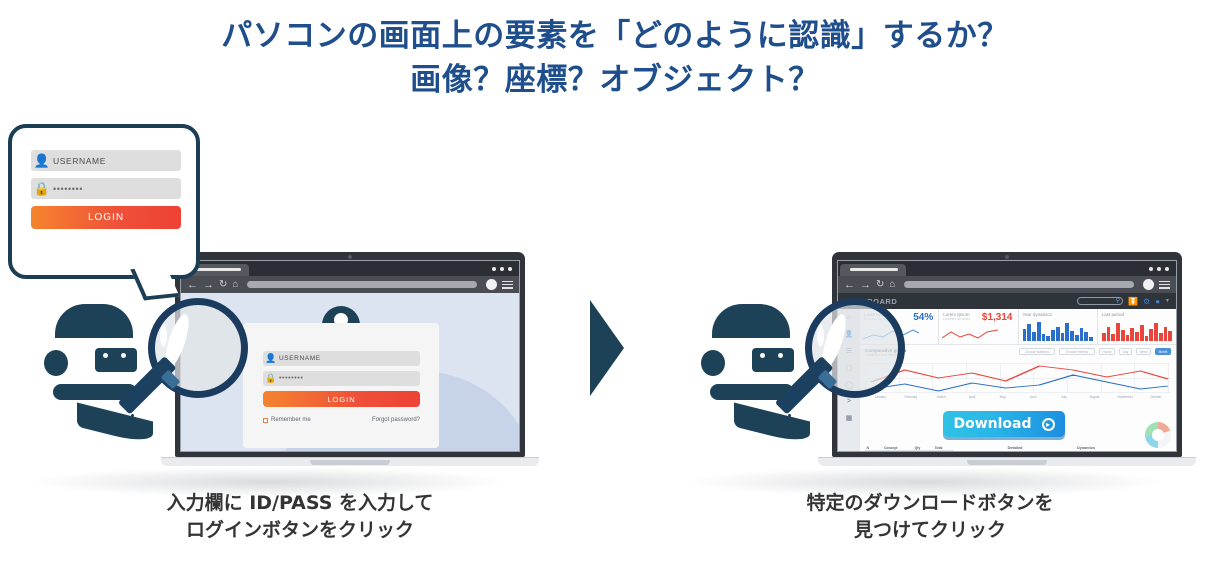 The image size is (1230, 580). Describe the element at coordinates (79, 160) in the screenshot. I see `callout-username-placeholder: USERNAME` at that location.